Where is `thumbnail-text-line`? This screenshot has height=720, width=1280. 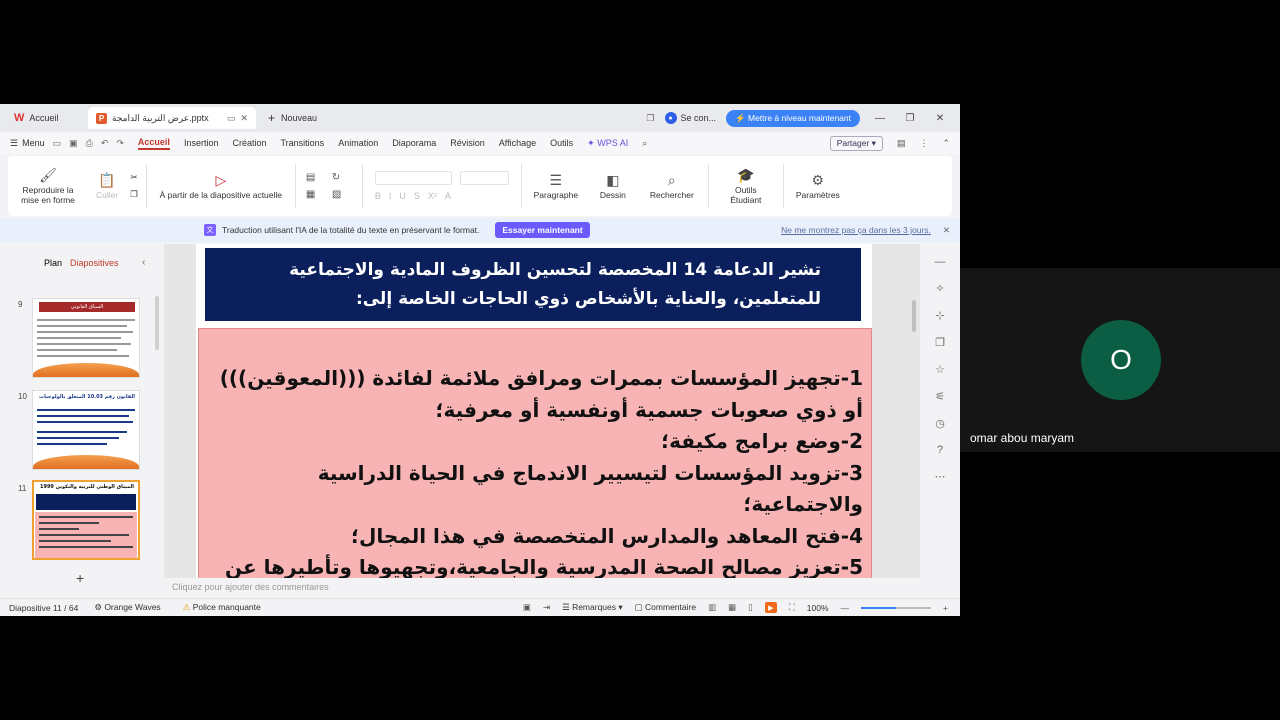
thumbnail-text-line is located at coordinates (85, 332).